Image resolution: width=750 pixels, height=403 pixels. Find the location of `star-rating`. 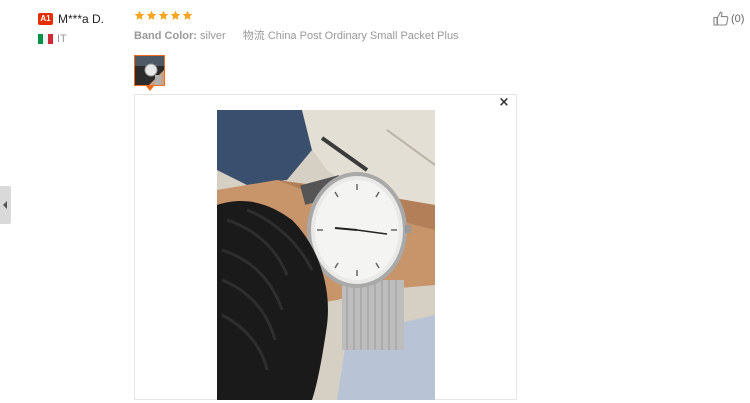

star-rating is located at coordinates (163, 15).